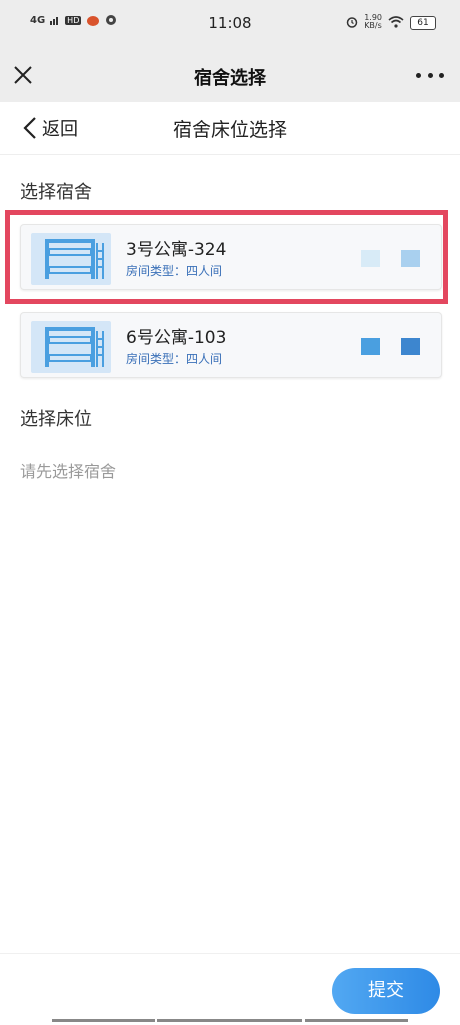  Describe the element at coordinates (230, 25) in the screenshot. I see `status-bar: 4G HD 11:08 1.90 KB/s 61` at that location.